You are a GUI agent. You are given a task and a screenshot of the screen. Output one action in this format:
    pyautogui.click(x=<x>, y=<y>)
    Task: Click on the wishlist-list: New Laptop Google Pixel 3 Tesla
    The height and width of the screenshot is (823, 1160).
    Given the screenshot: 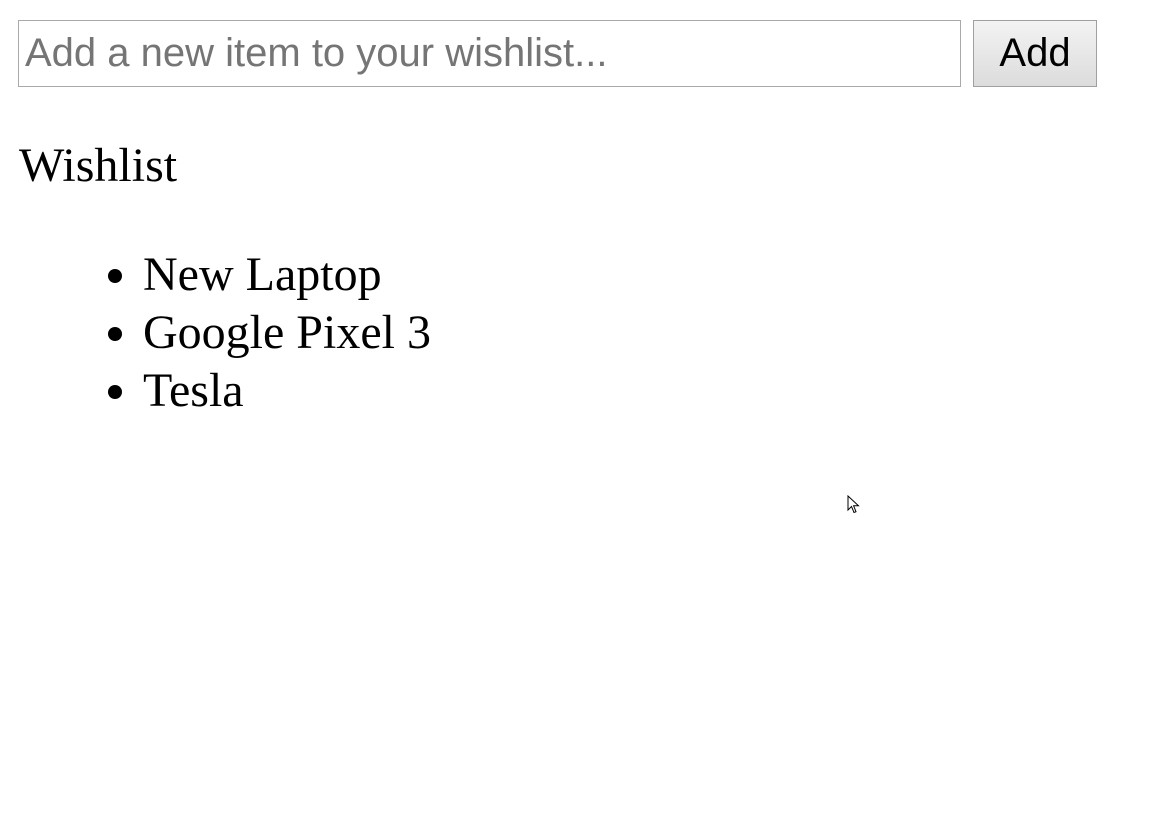 What is the action you would take?
    pyautogui.click(x=215, y=333)
    